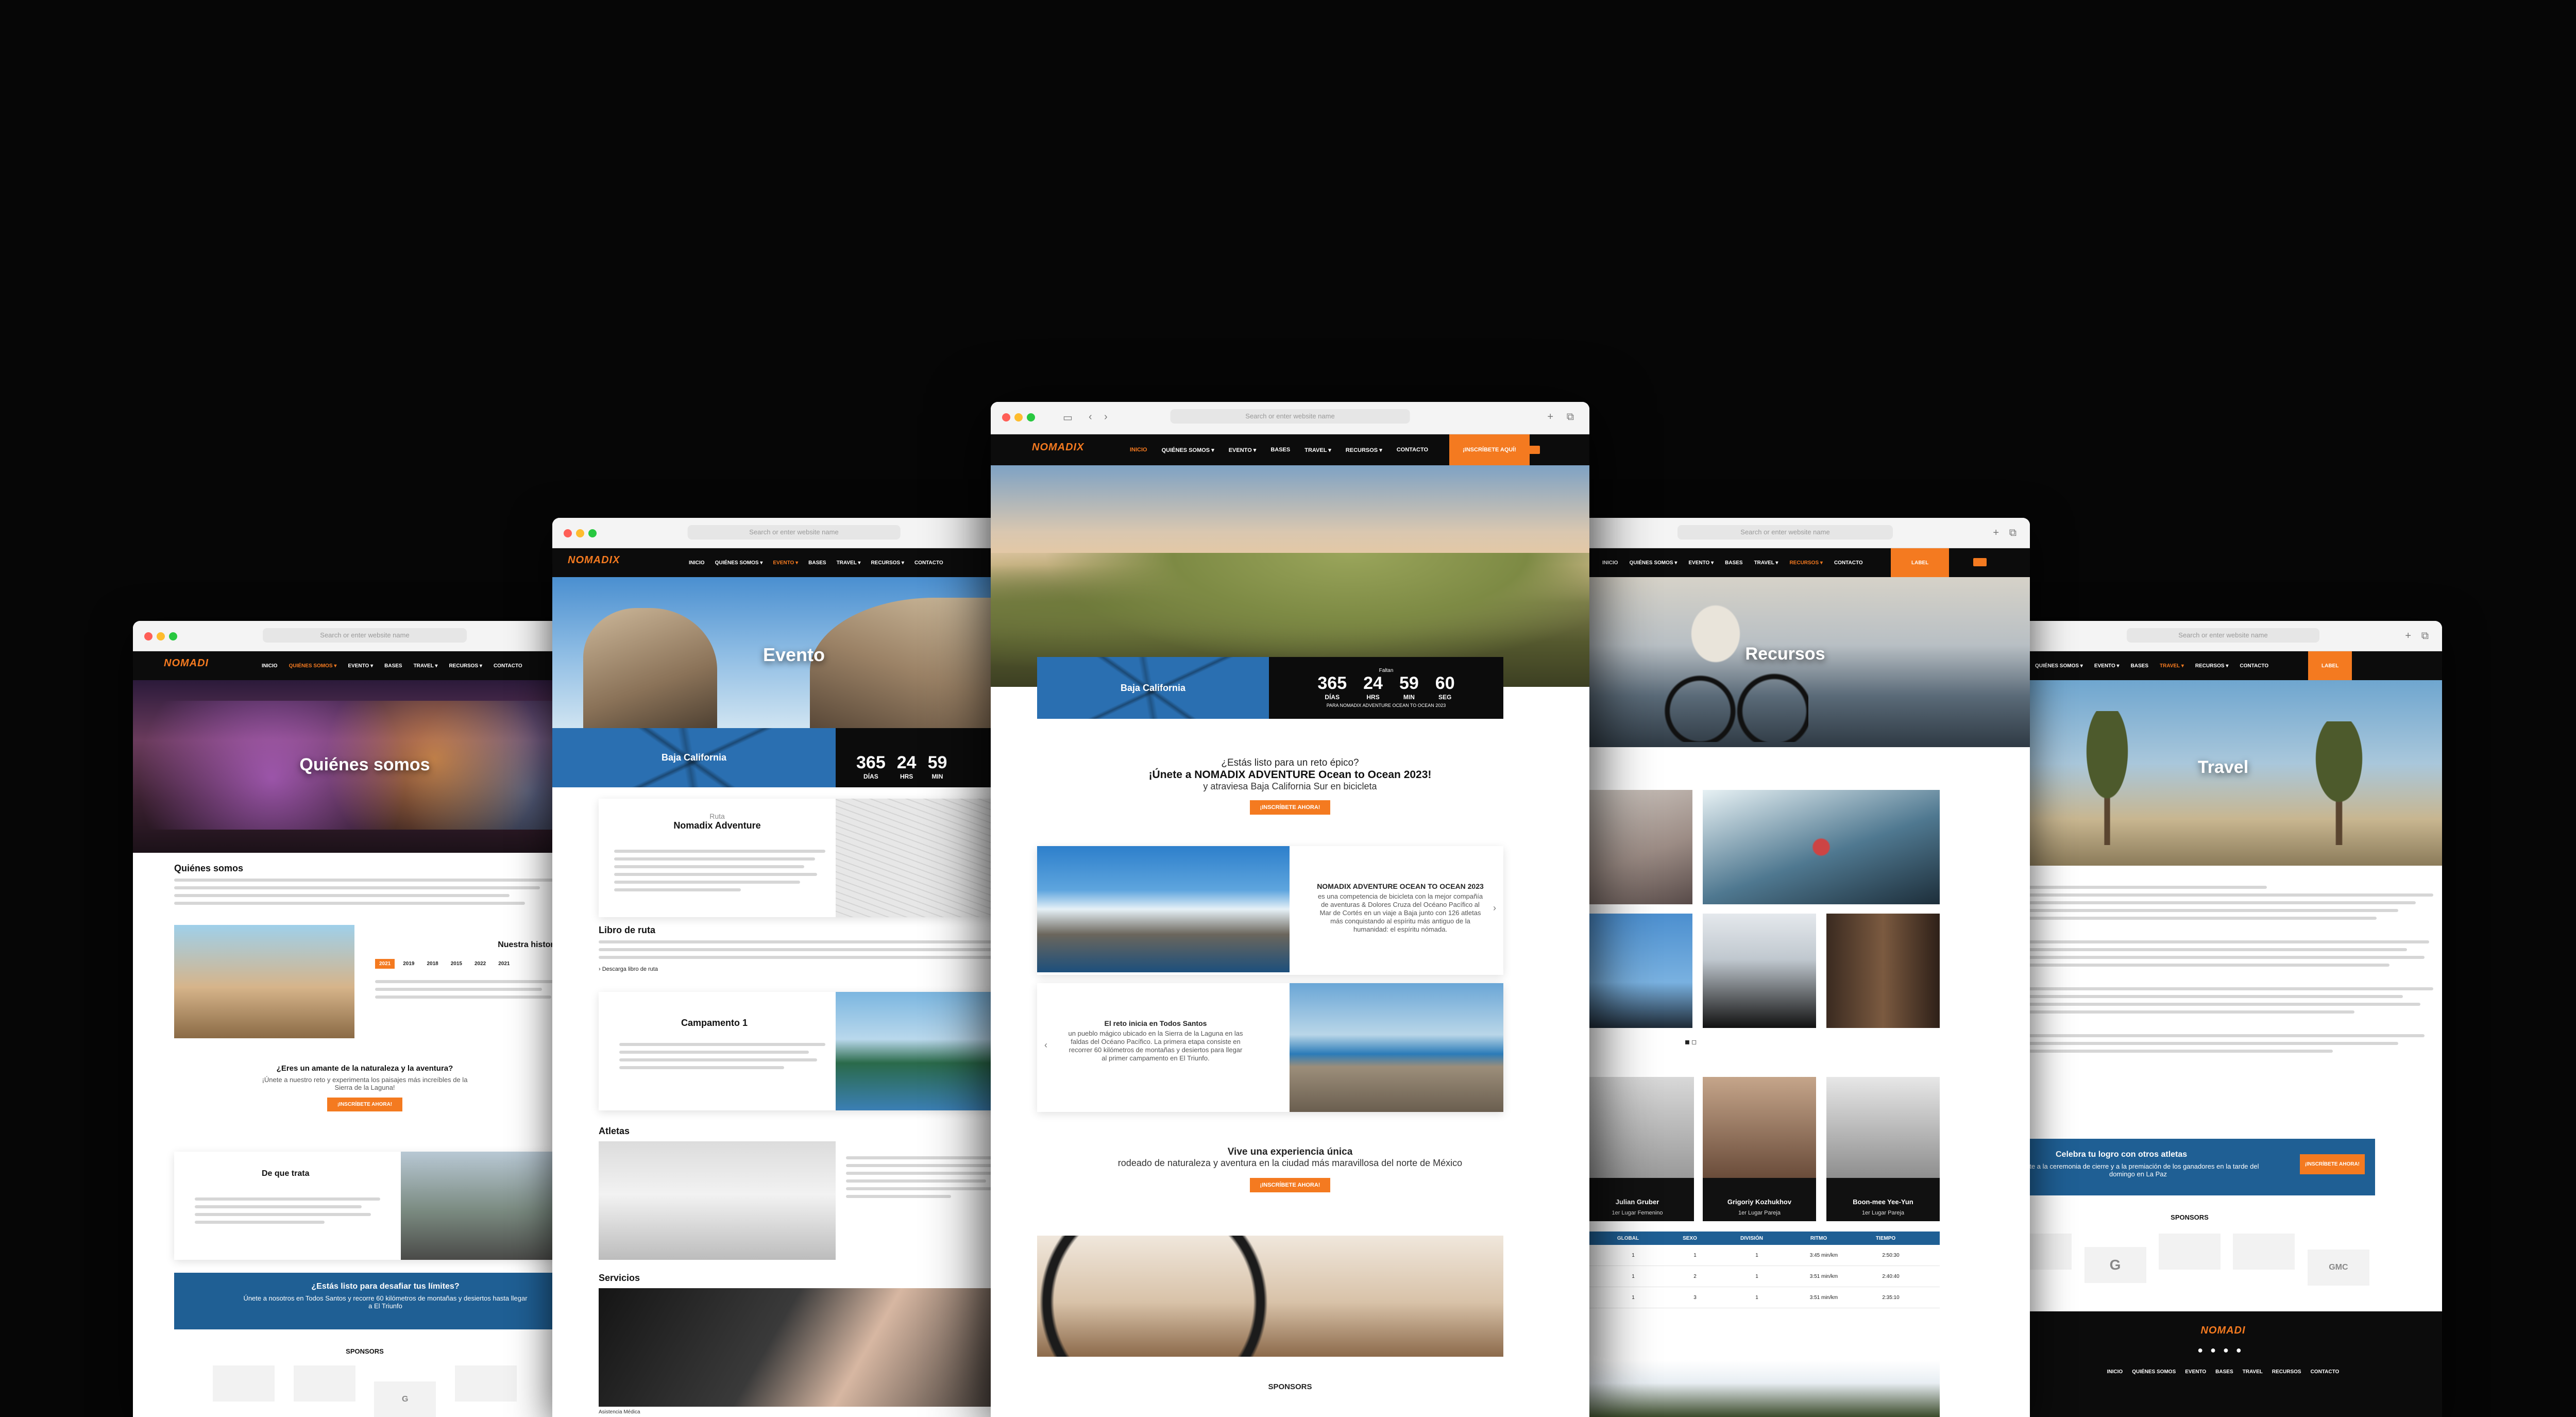  Describe the element at coordinates (244, 1384) in the screenshot. I see `sponsor-logo` at that location.